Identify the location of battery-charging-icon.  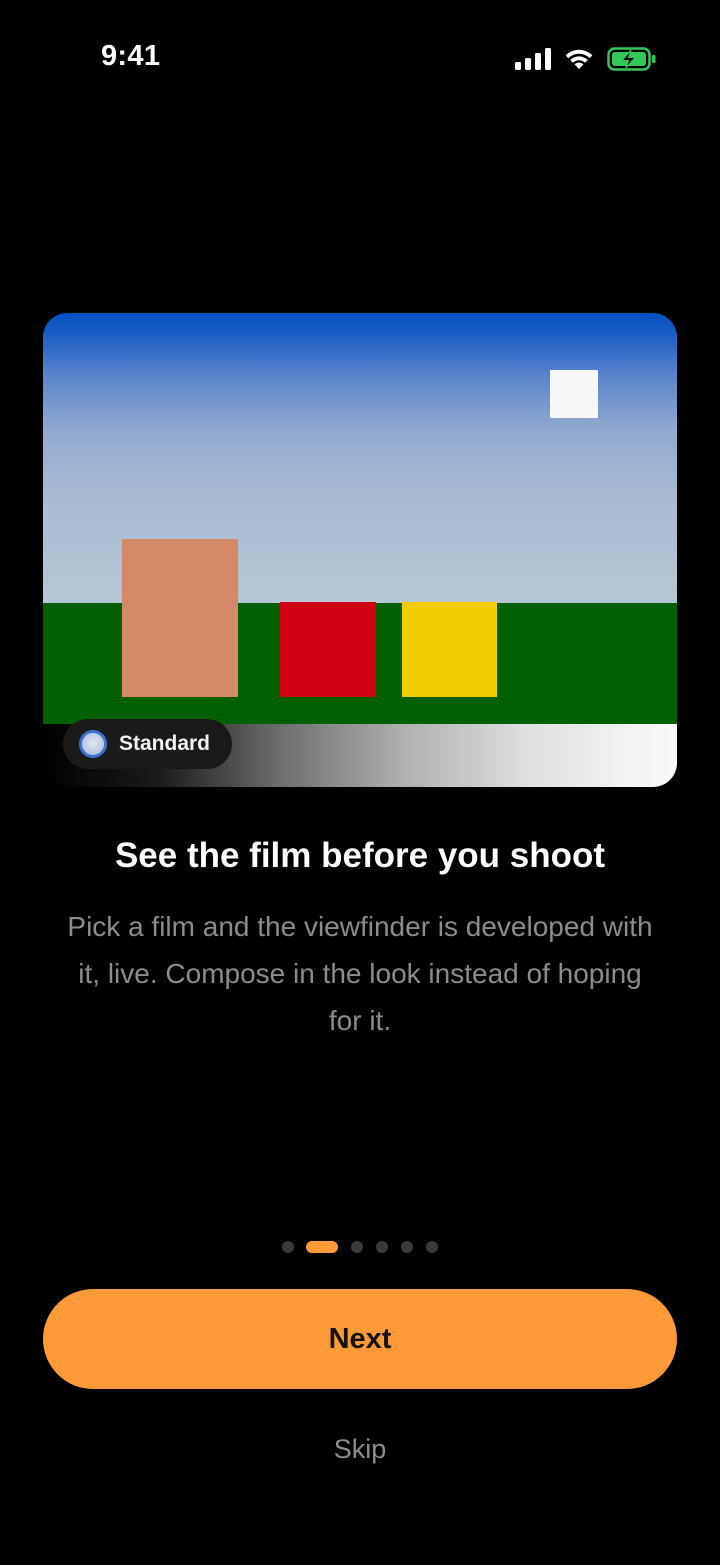
(631, 59).